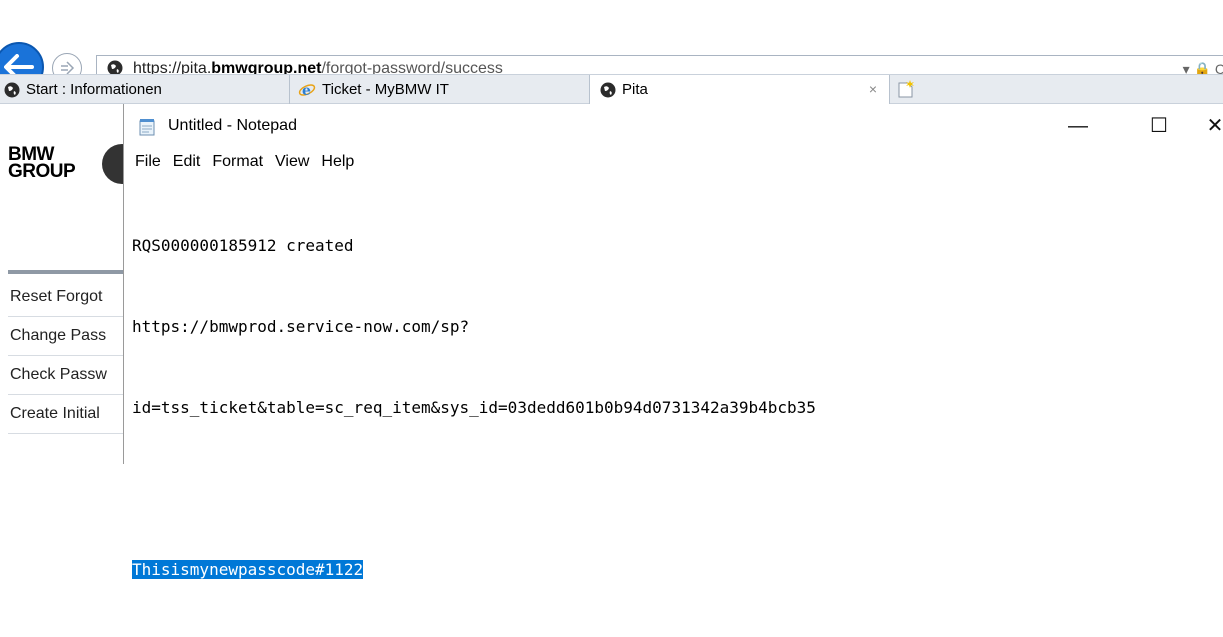 This screenshot has height=637, width=1223. What do you see at coordinates (337, 162) in the screenshot?
I see `menu-help: Help` at bounding box center [337, 162].